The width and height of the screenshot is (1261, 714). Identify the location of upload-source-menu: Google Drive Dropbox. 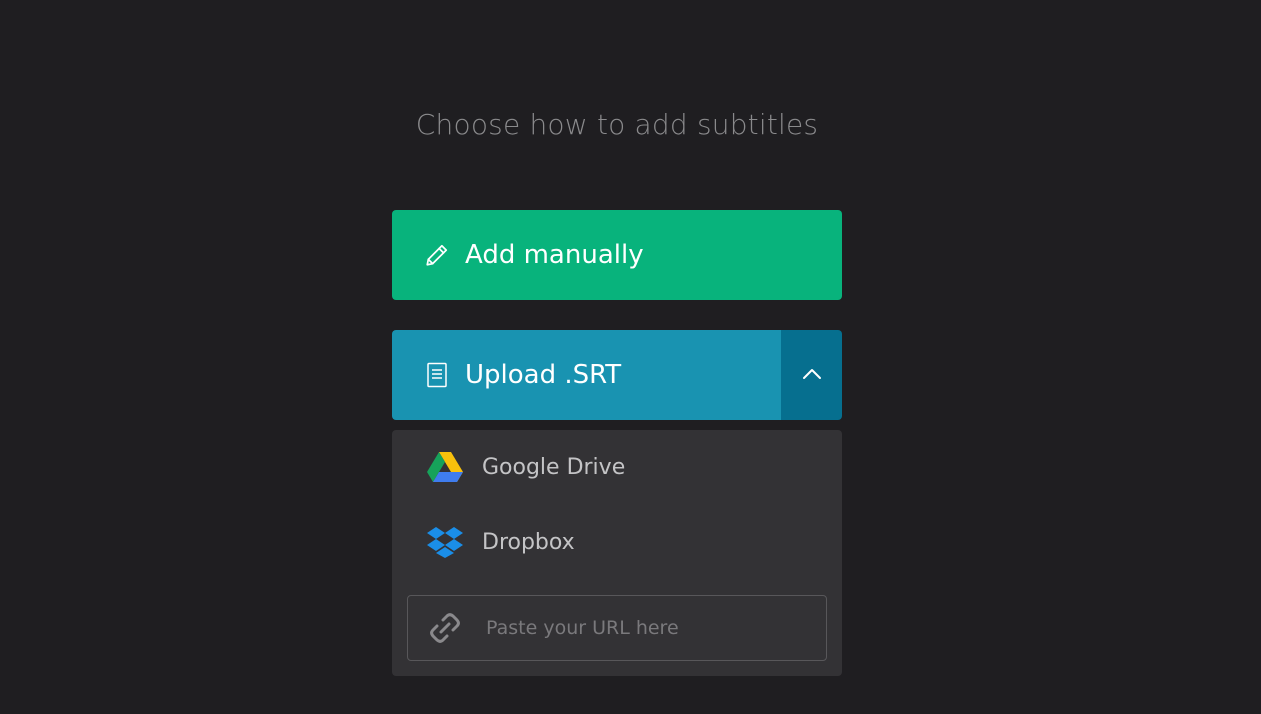
(617, 553).